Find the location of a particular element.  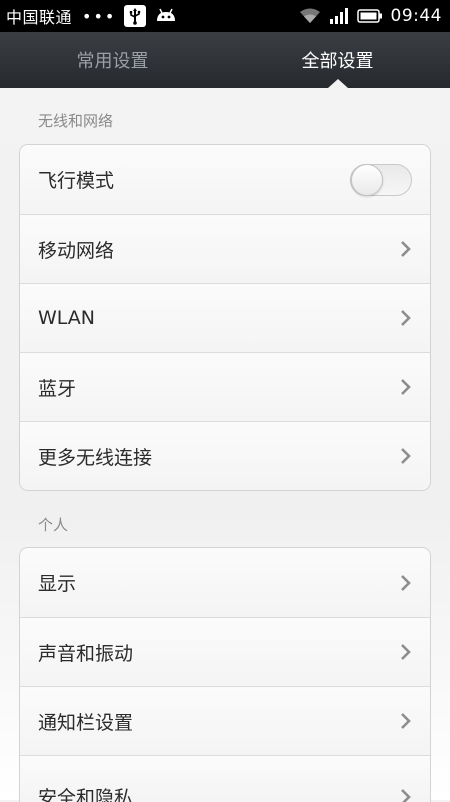

setting-bluetooth: 蓝牙 is located at coordinates (225, 386).